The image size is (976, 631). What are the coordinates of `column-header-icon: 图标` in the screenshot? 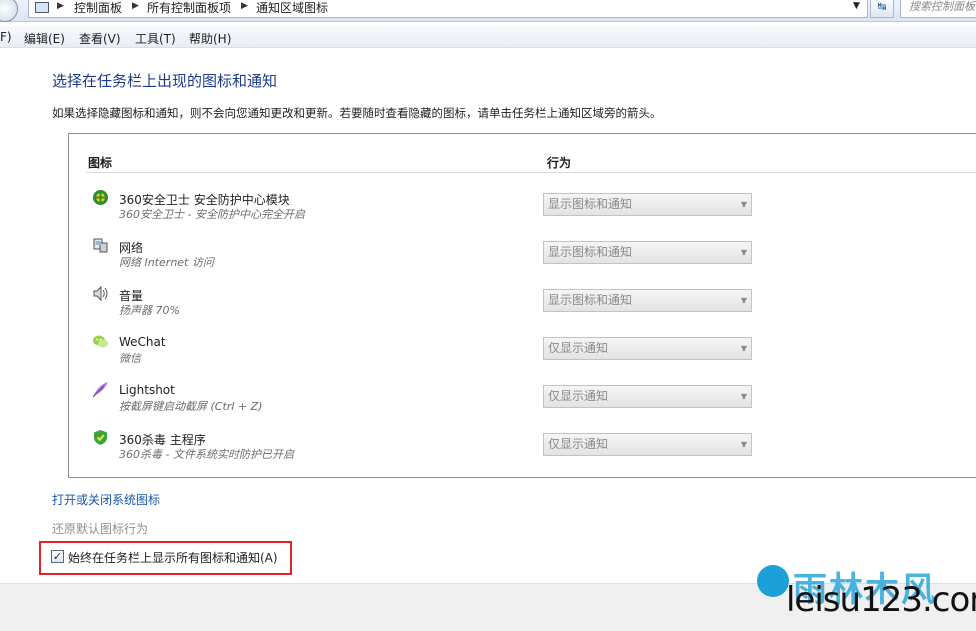 It's located at (100, 163).